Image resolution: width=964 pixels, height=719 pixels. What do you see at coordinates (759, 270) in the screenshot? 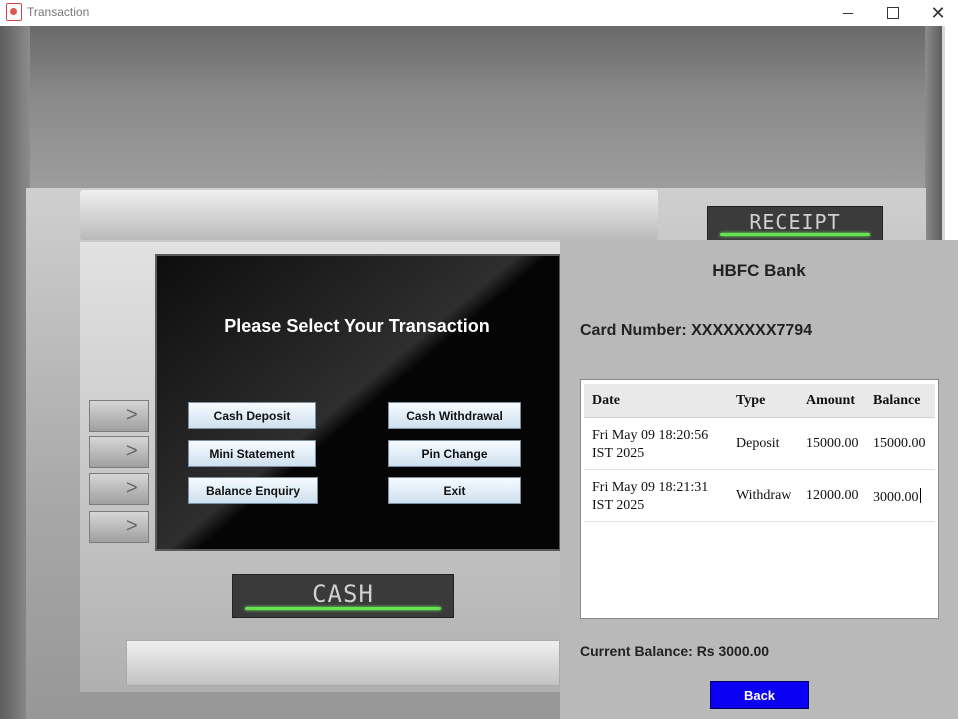
I see `bank-name: HBFC Bank` at bounding box center [759, 270].